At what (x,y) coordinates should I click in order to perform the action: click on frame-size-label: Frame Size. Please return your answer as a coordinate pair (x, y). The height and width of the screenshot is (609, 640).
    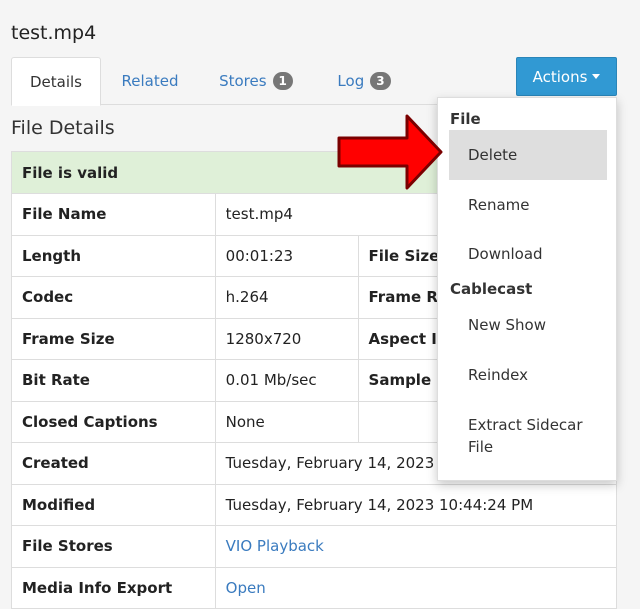
    Looking at the image, I should click on (113, 338).